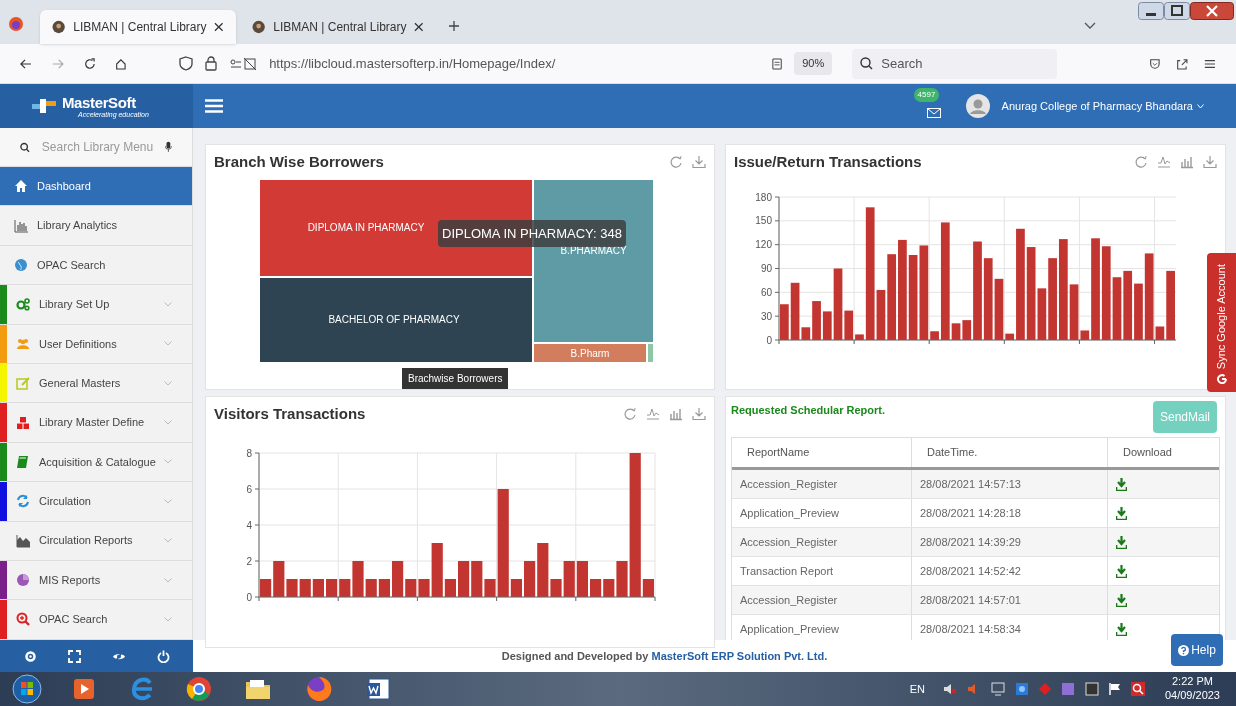 The image size is (1236, 706). Describe the element at coordinates (917, 689) in the screenshot. I see `language-indicator: EN` at that location.